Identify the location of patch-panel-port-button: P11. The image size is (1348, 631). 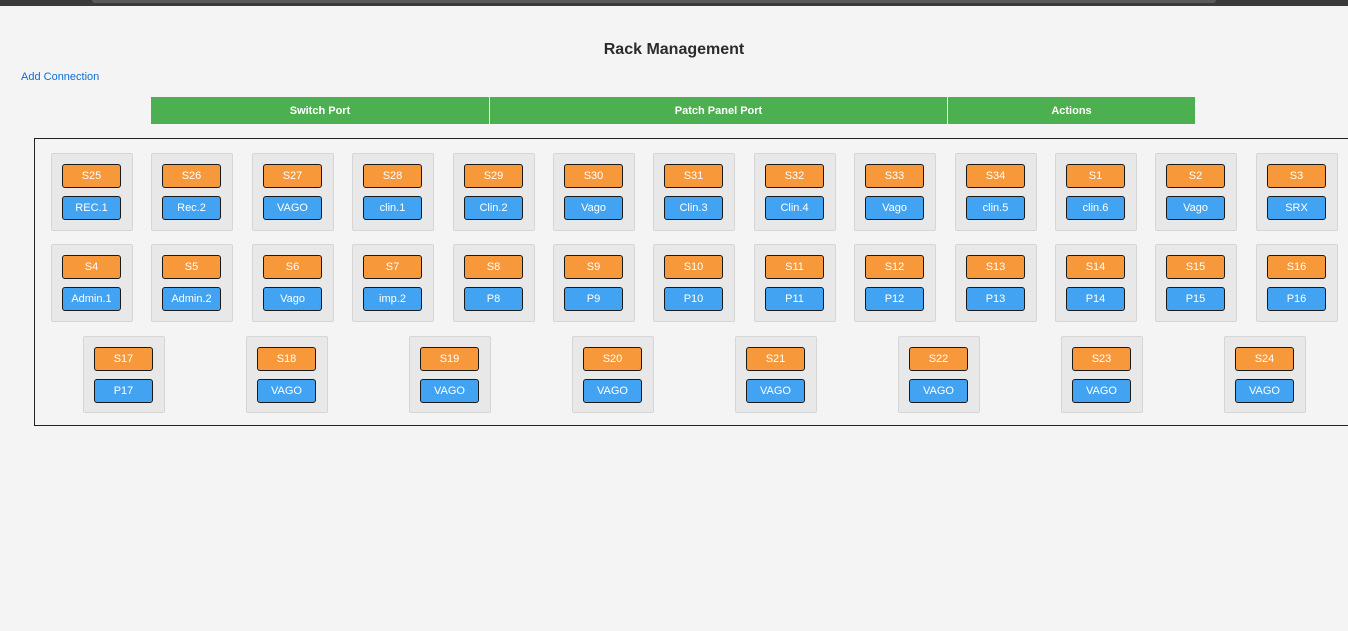
(794, 299).